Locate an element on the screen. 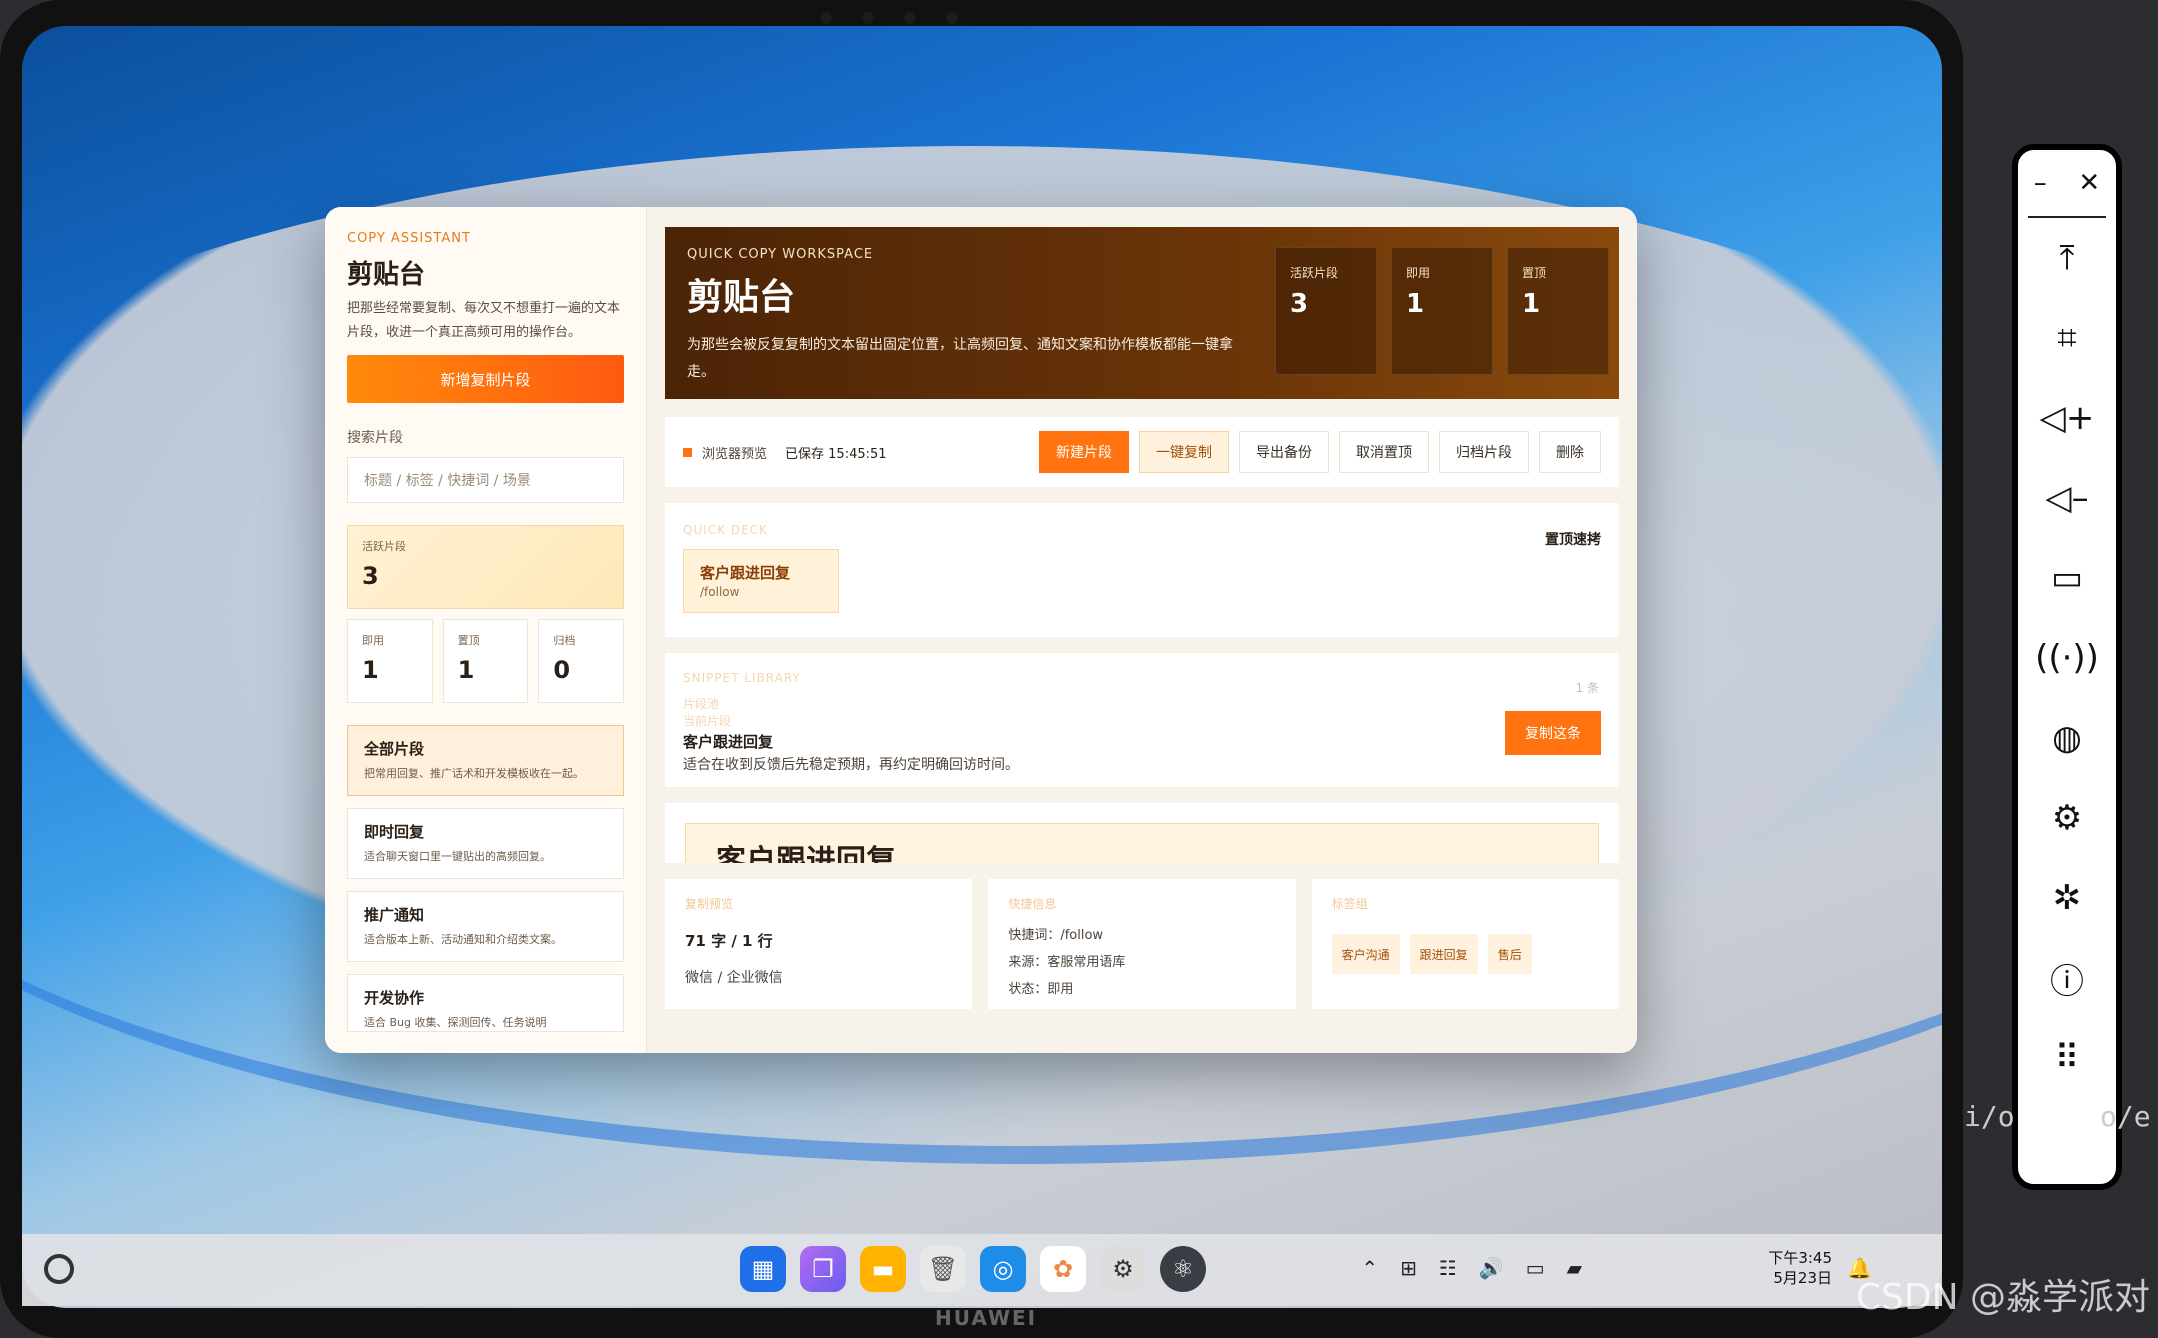 This screenshot has width=2158, height=1338. tag-group-card: 标签组 客户沟通 跟进回复 售后 is located at coordinates (1465, 944).